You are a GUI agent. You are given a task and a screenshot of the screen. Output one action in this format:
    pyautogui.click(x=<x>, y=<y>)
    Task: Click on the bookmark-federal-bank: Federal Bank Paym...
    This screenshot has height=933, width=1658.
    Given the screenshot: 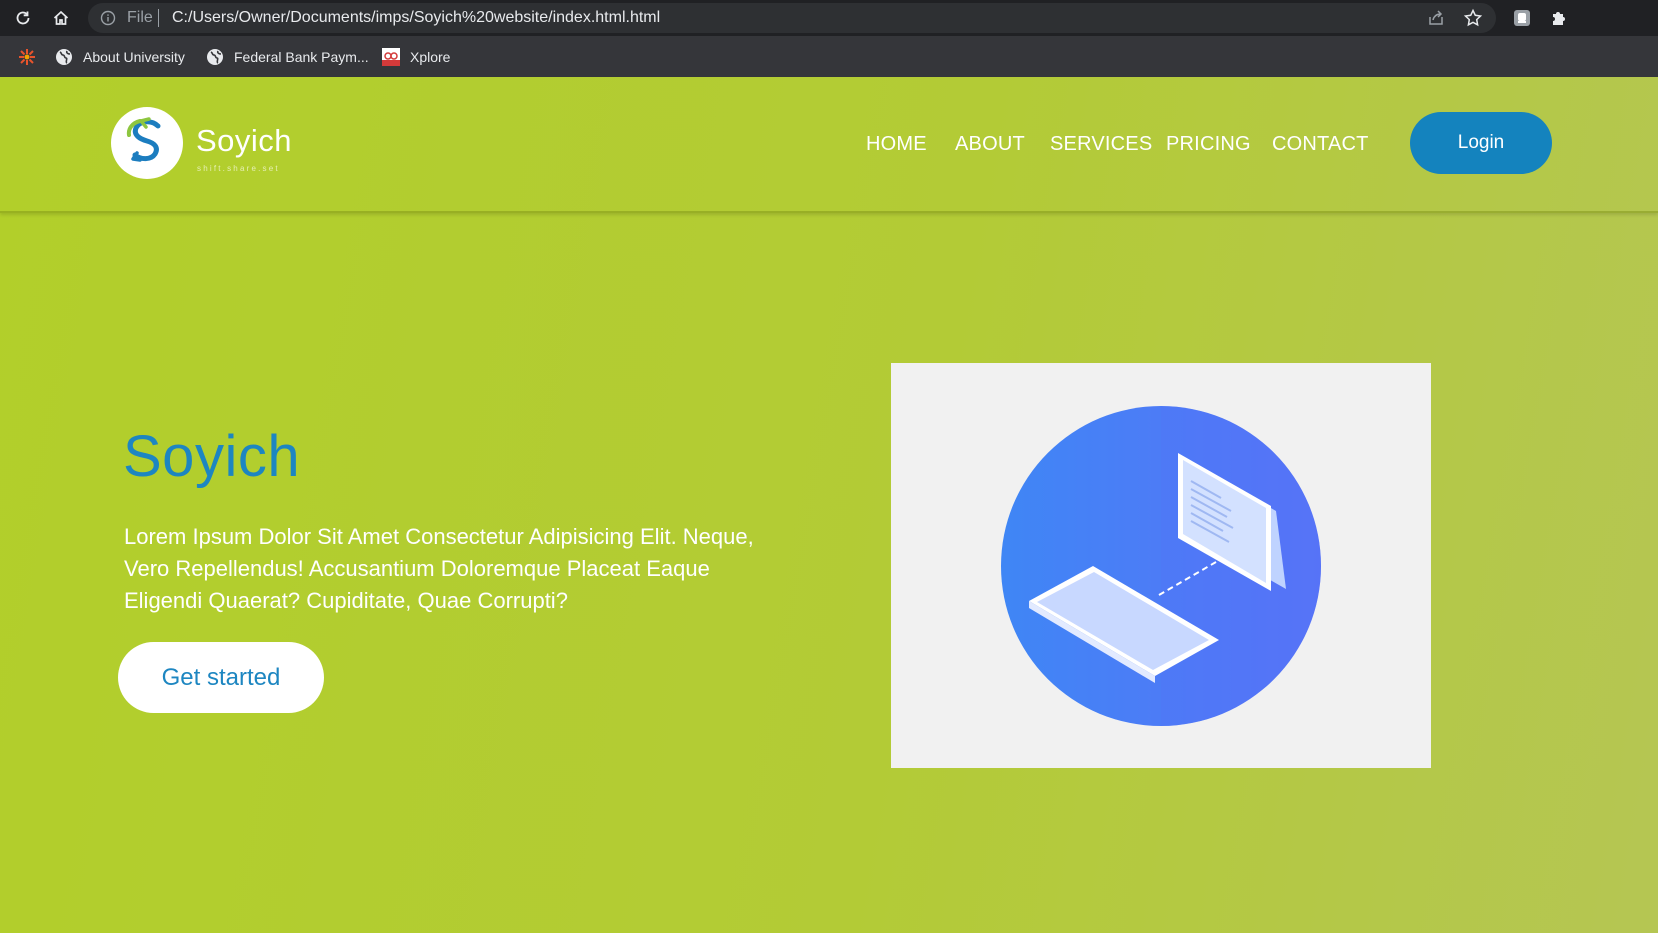 What is the action you would take?
    pyautogui.click(x=287, y=56)
    